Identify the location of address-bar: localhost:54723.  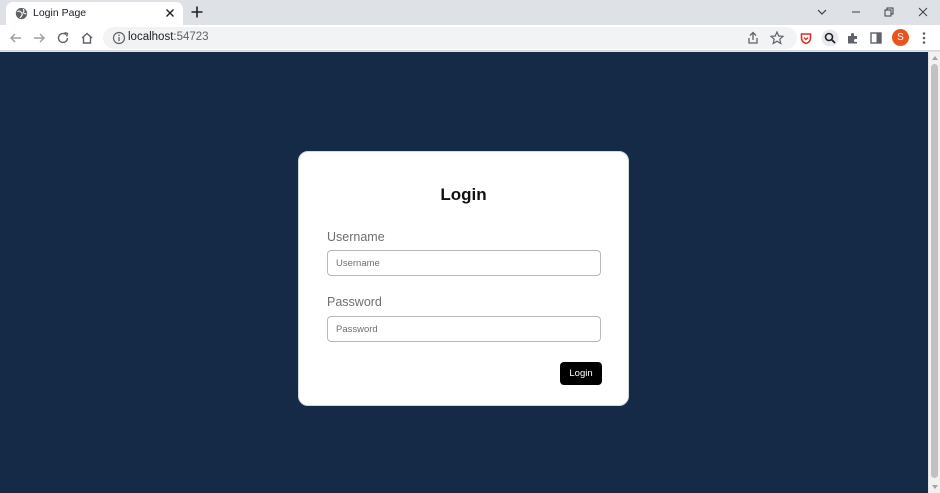
(450, 38).